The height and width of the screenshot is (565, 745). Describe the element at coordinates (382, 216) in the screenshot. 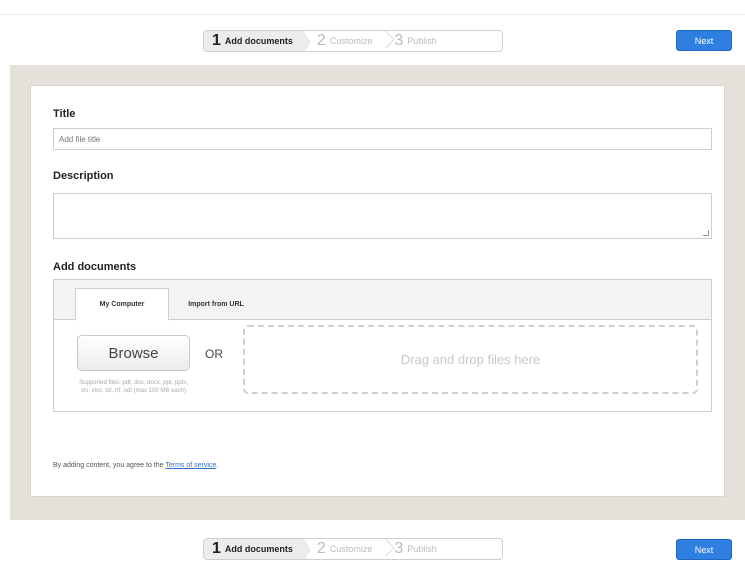

I see `description-textarea` at that location.